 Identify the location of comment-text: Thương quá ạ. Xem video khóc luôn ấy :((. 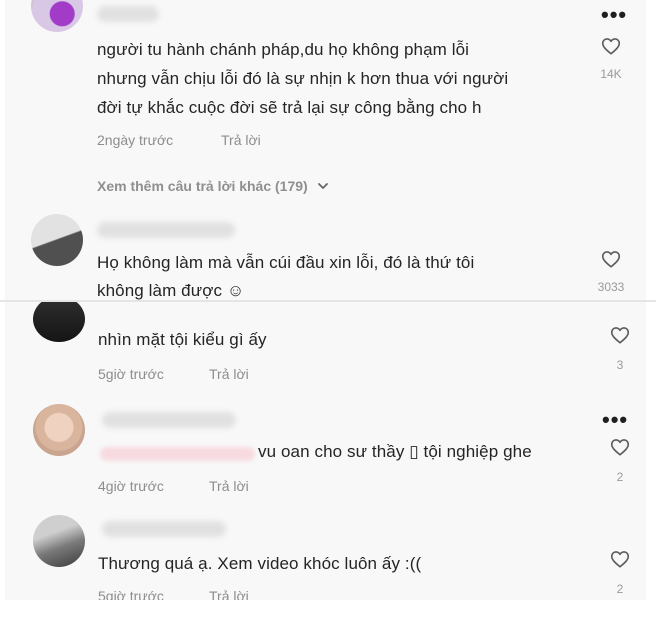
(260, 563).